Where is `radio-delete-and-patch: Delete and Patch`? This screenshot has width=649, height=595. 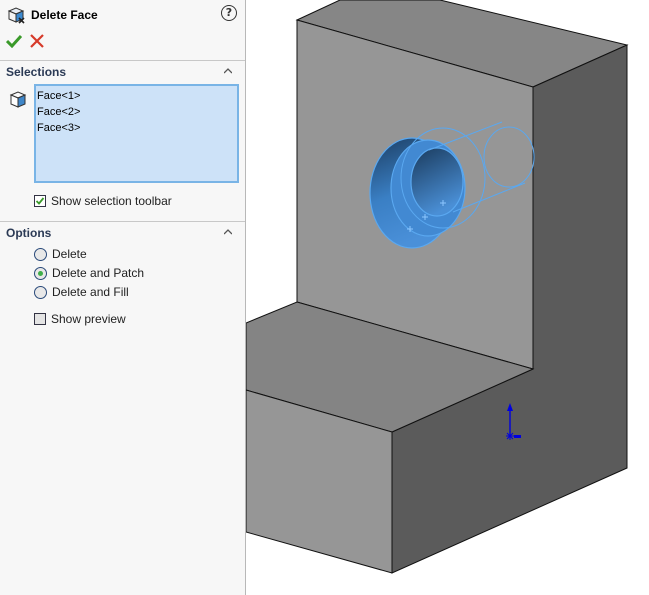 radio-delete-and-patch: Delete and Patch is located at coordinates (89, 273).